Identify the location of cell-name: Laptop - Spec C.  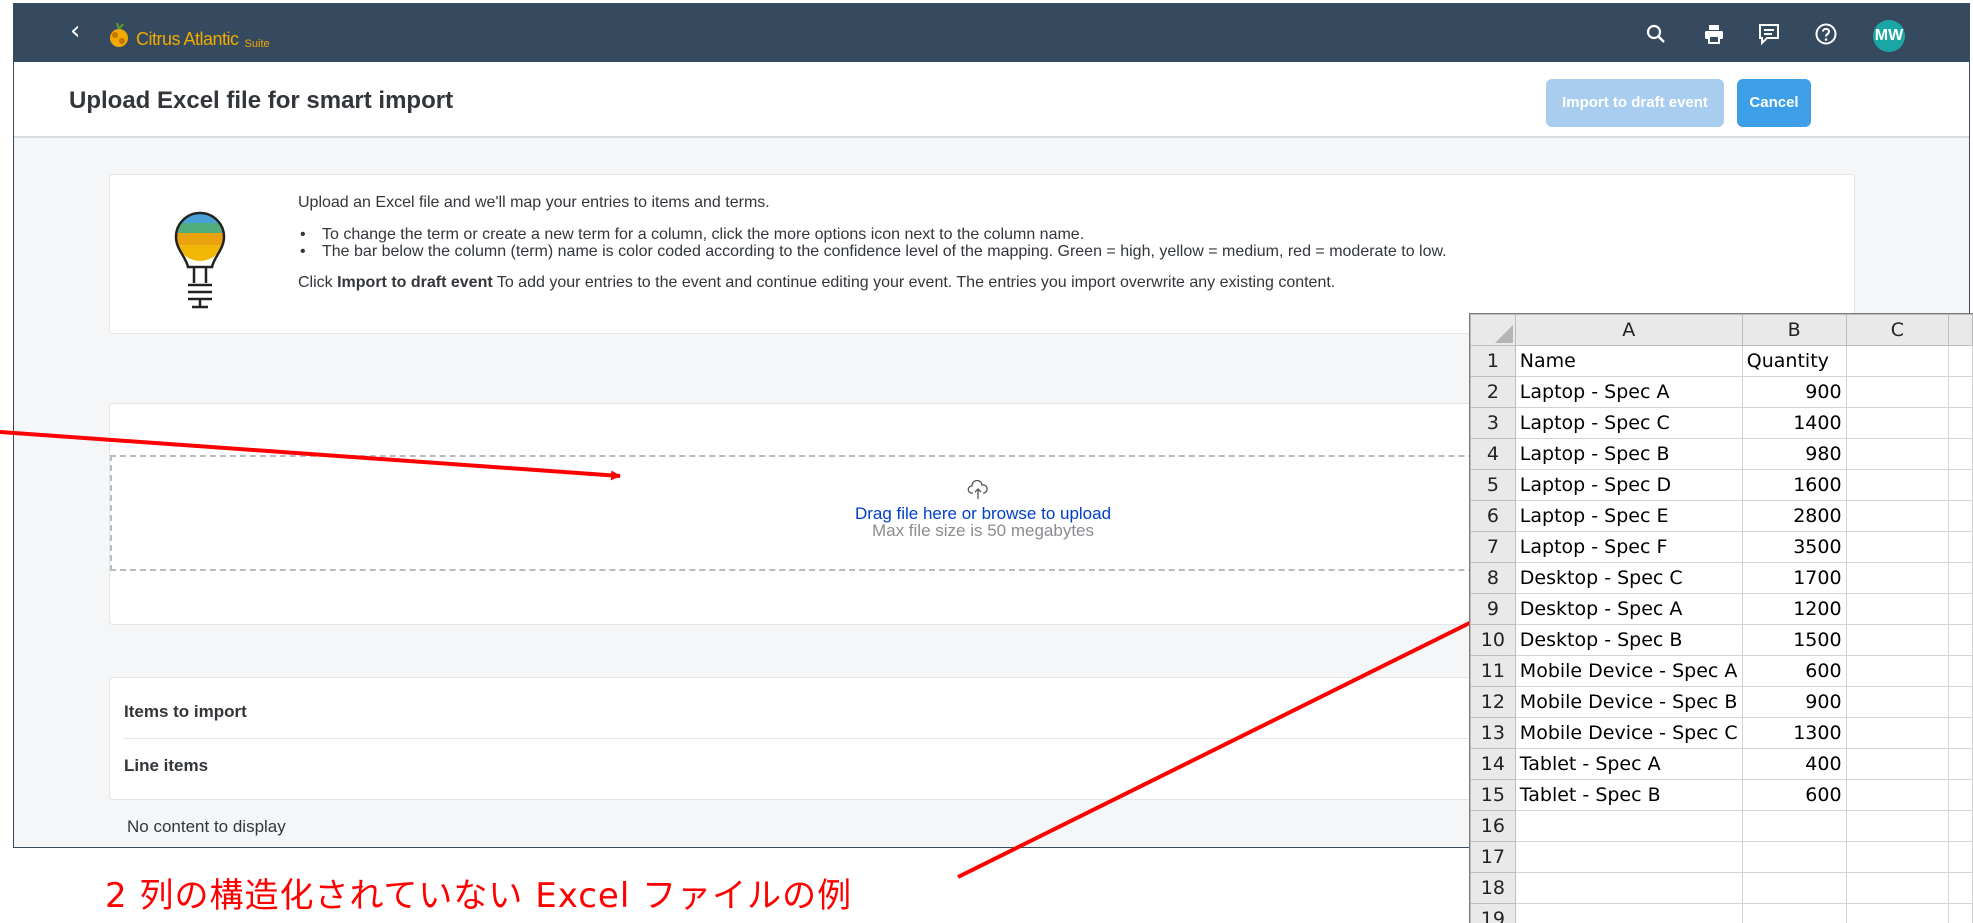
(1628, 423).